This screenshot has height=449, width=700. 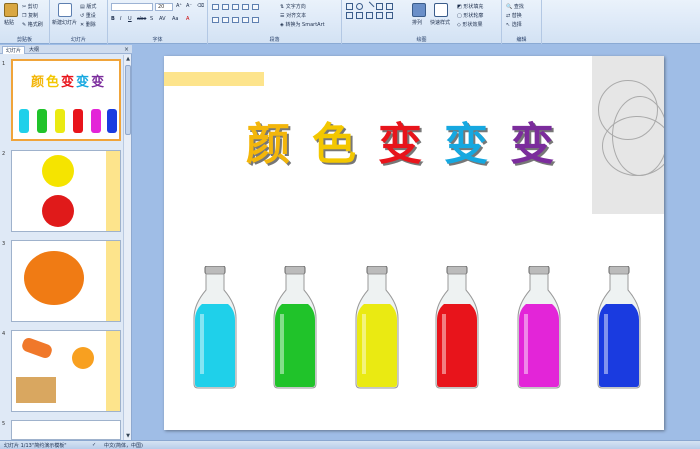 I want to click on brace-shape-icon, so click(x=359, y=15).